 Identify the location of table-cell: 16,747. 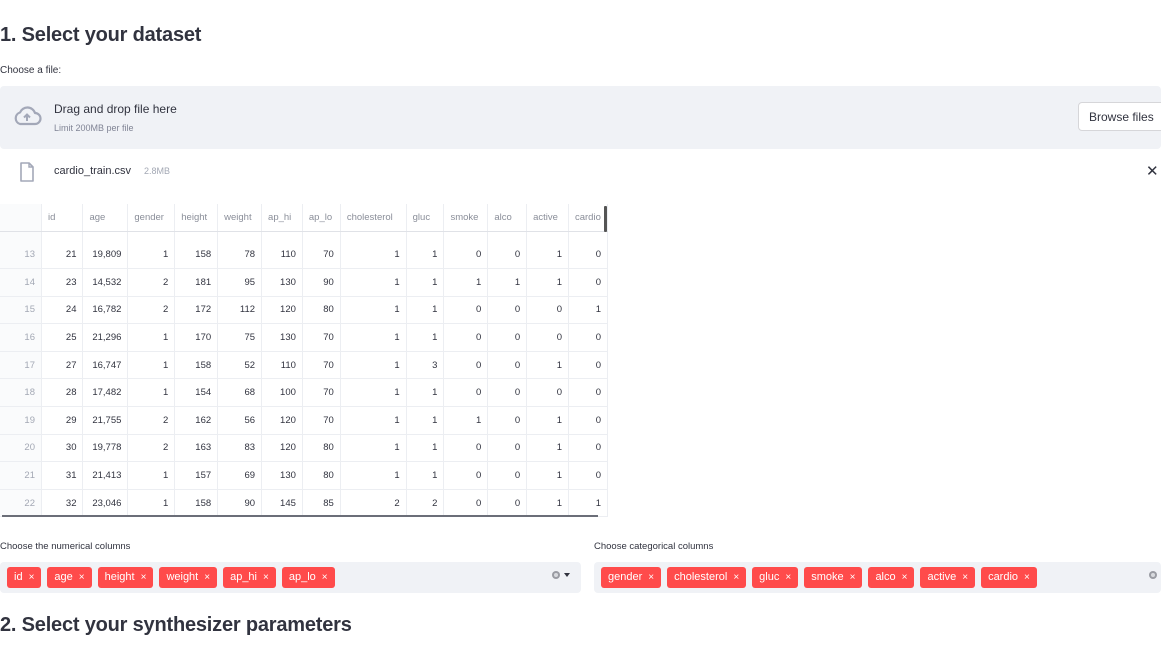
(105, 365).